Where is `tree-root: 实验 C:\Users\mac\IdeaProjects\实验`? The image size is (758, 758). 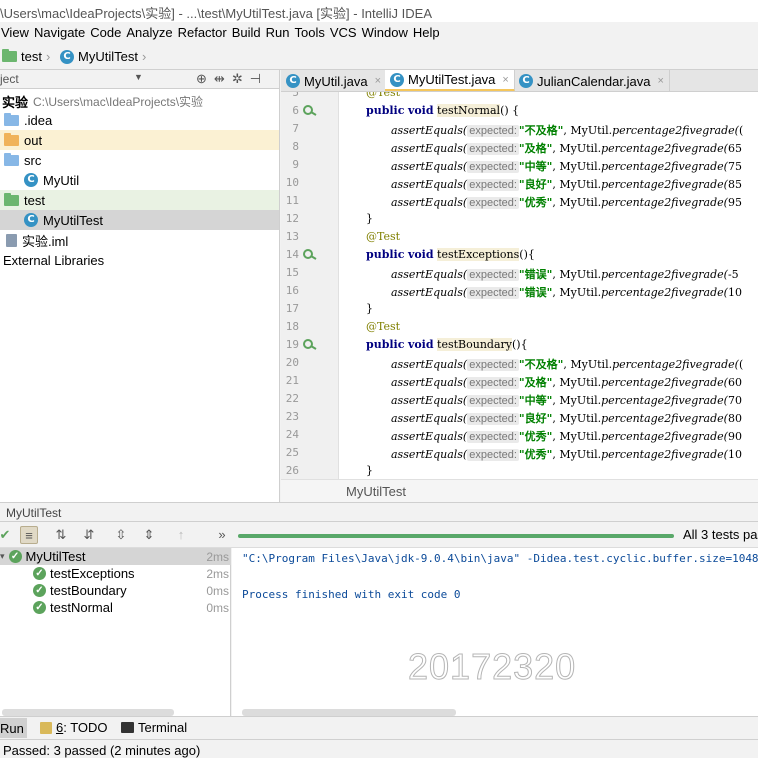 tree-root: 实验 C:\Users\mac\IdeaProjects\实验 is located at coordinates (139, 101).